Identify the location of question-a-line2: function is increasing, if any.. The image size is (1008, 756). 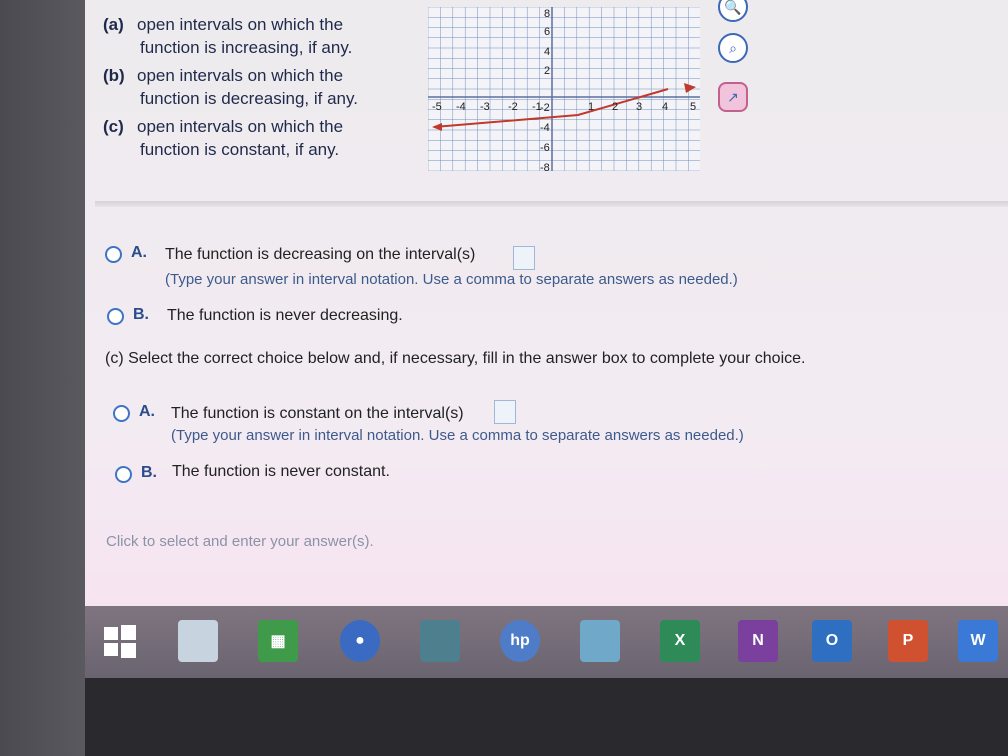
(246, 47).